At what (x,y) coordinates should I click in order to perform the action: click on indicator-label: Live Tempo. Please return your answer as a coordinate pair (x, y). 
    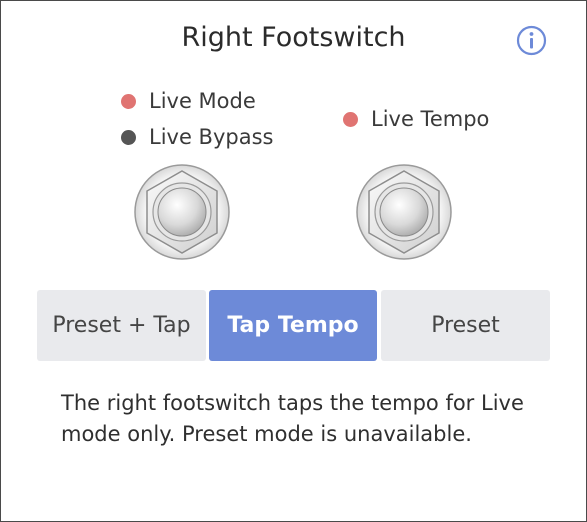
    Looking at the image, I should click on (430, 119).